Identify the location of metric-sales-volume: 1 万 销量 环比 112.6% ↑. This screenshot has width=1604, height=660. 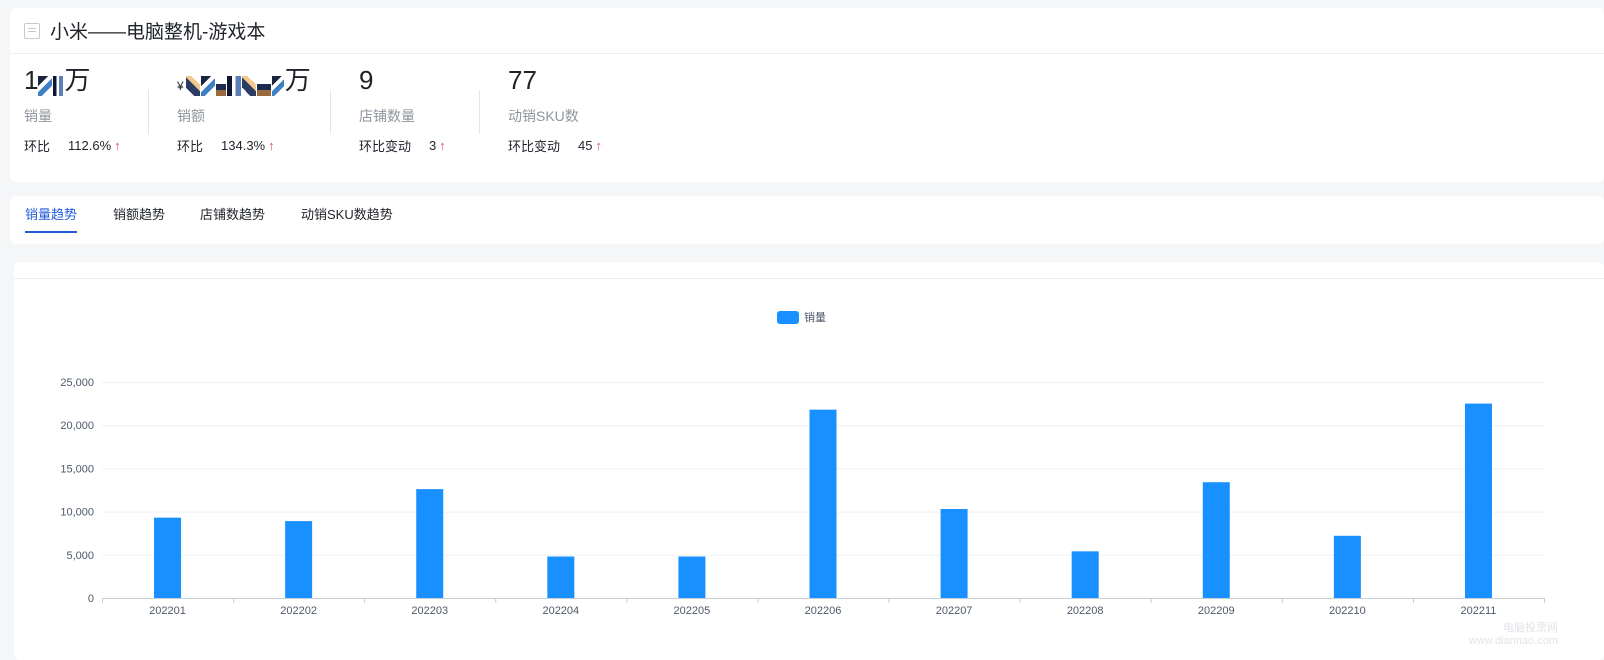
(72, 109).